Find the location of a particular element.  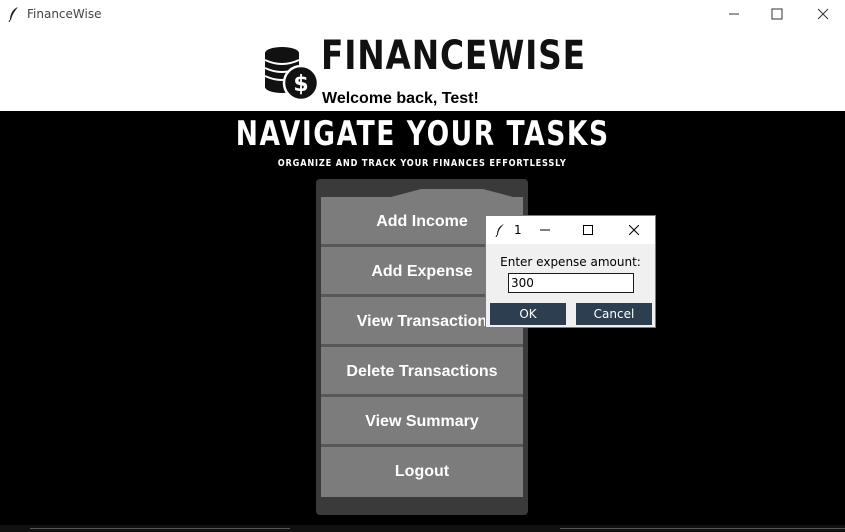

view-summary-button: View Summary is located at coordinates (422, 422).